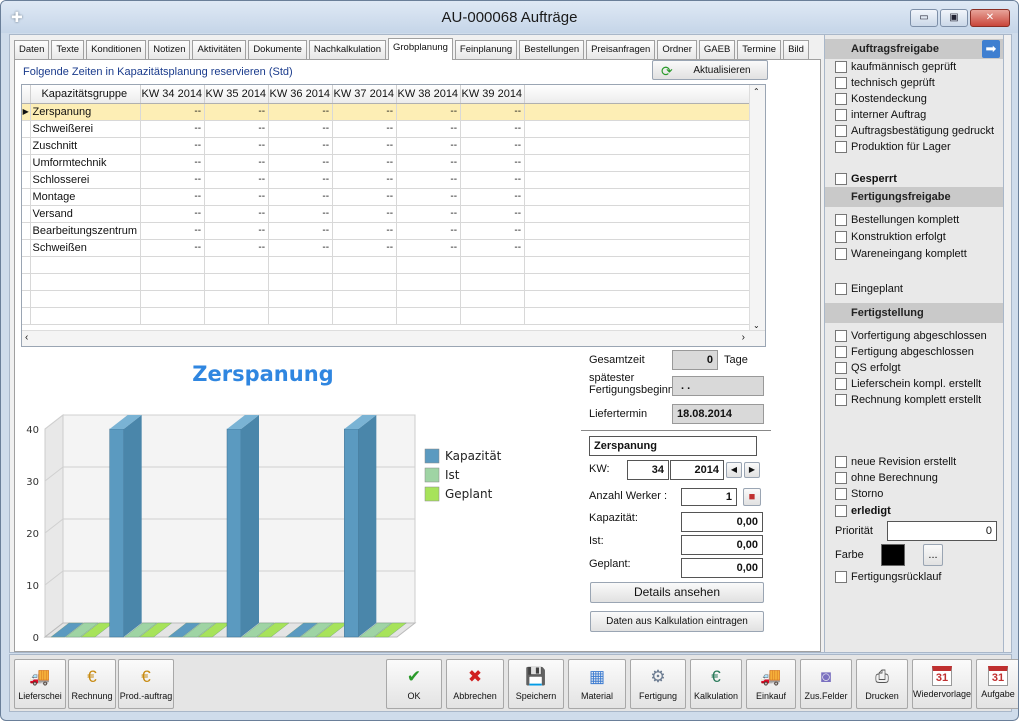 Image resolution: width=1019 pixels, height=721 pixels. What do you see at coordinates (911, 336) in the screenshot?
I see `fertigstellung-checkbox: Vorfertigung abgeschlossen` at bounding box center [911, 336].